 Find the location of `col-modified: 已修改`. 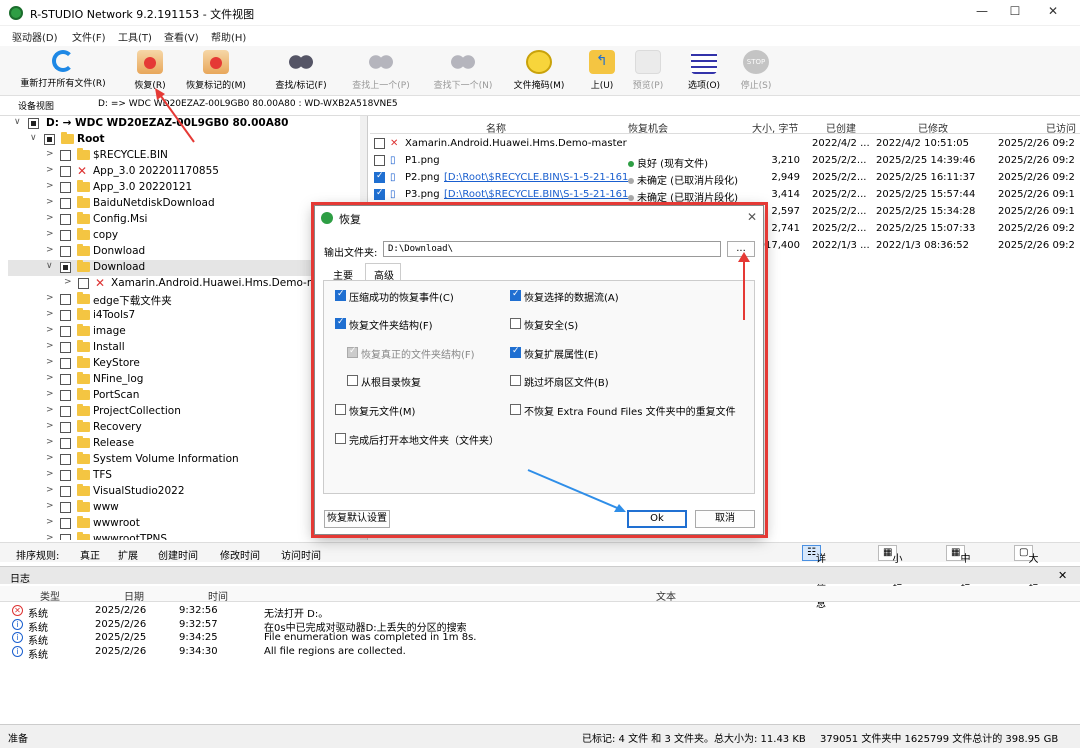

col-modified: 已修改 is located at coordinates (933, 127).